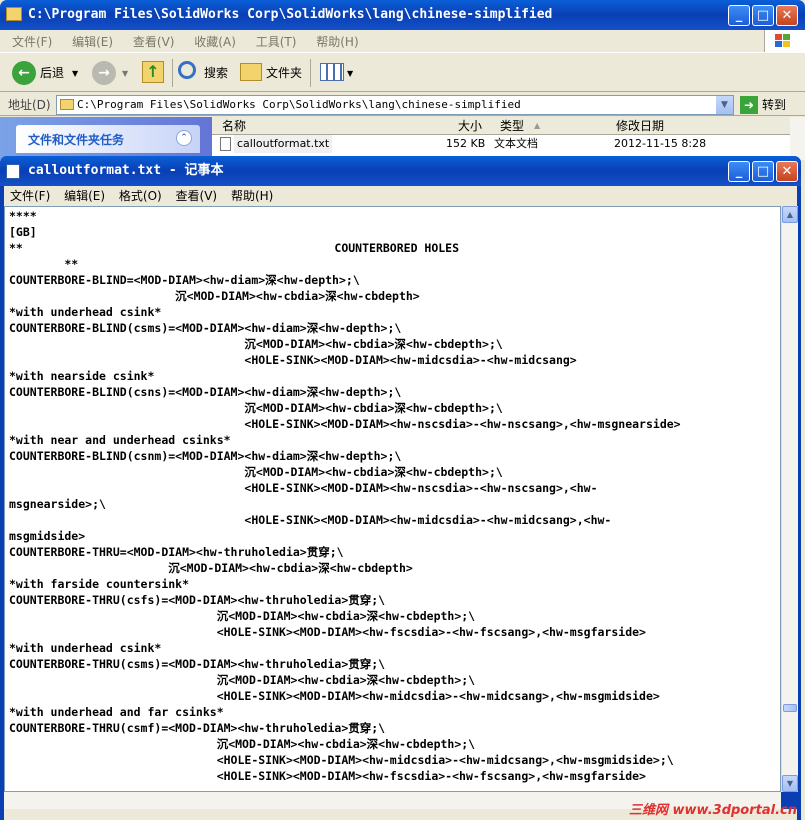 This screenshot has width=805, height=820. I want to click on file-type: 文本文档, so click(516, 143).